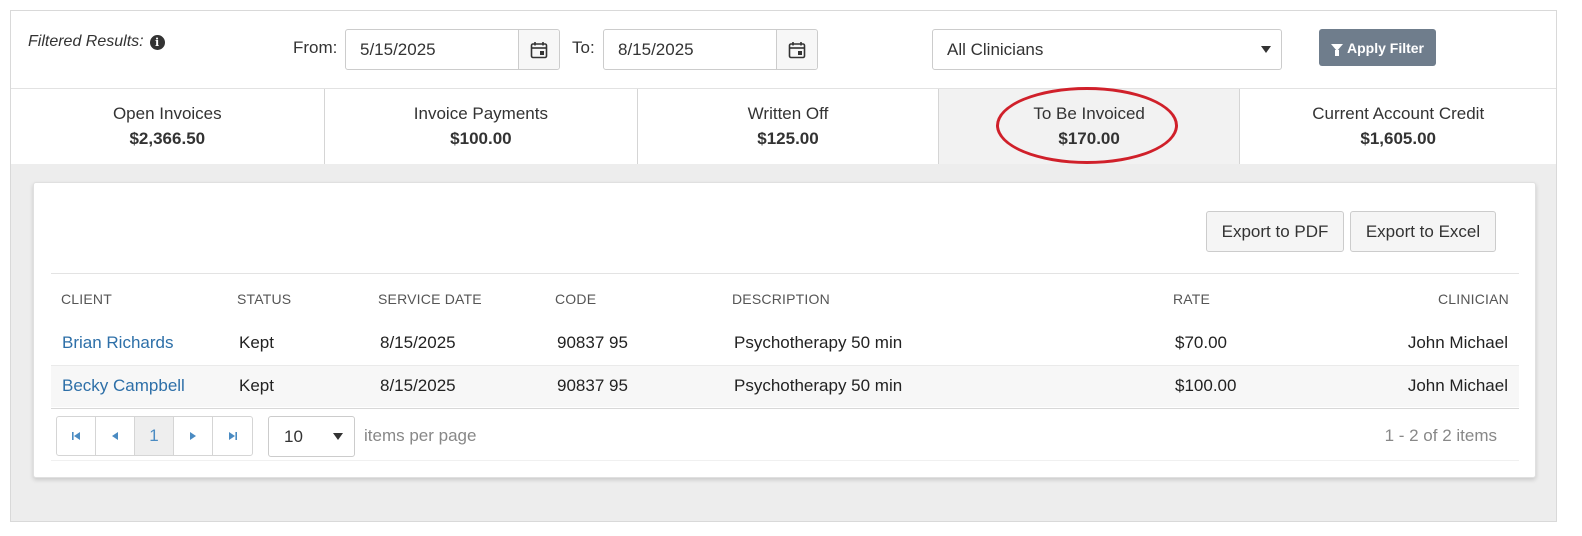  I want to click on tab-open-invoices: Open Invoices $2,366.50, so click(168, 126).